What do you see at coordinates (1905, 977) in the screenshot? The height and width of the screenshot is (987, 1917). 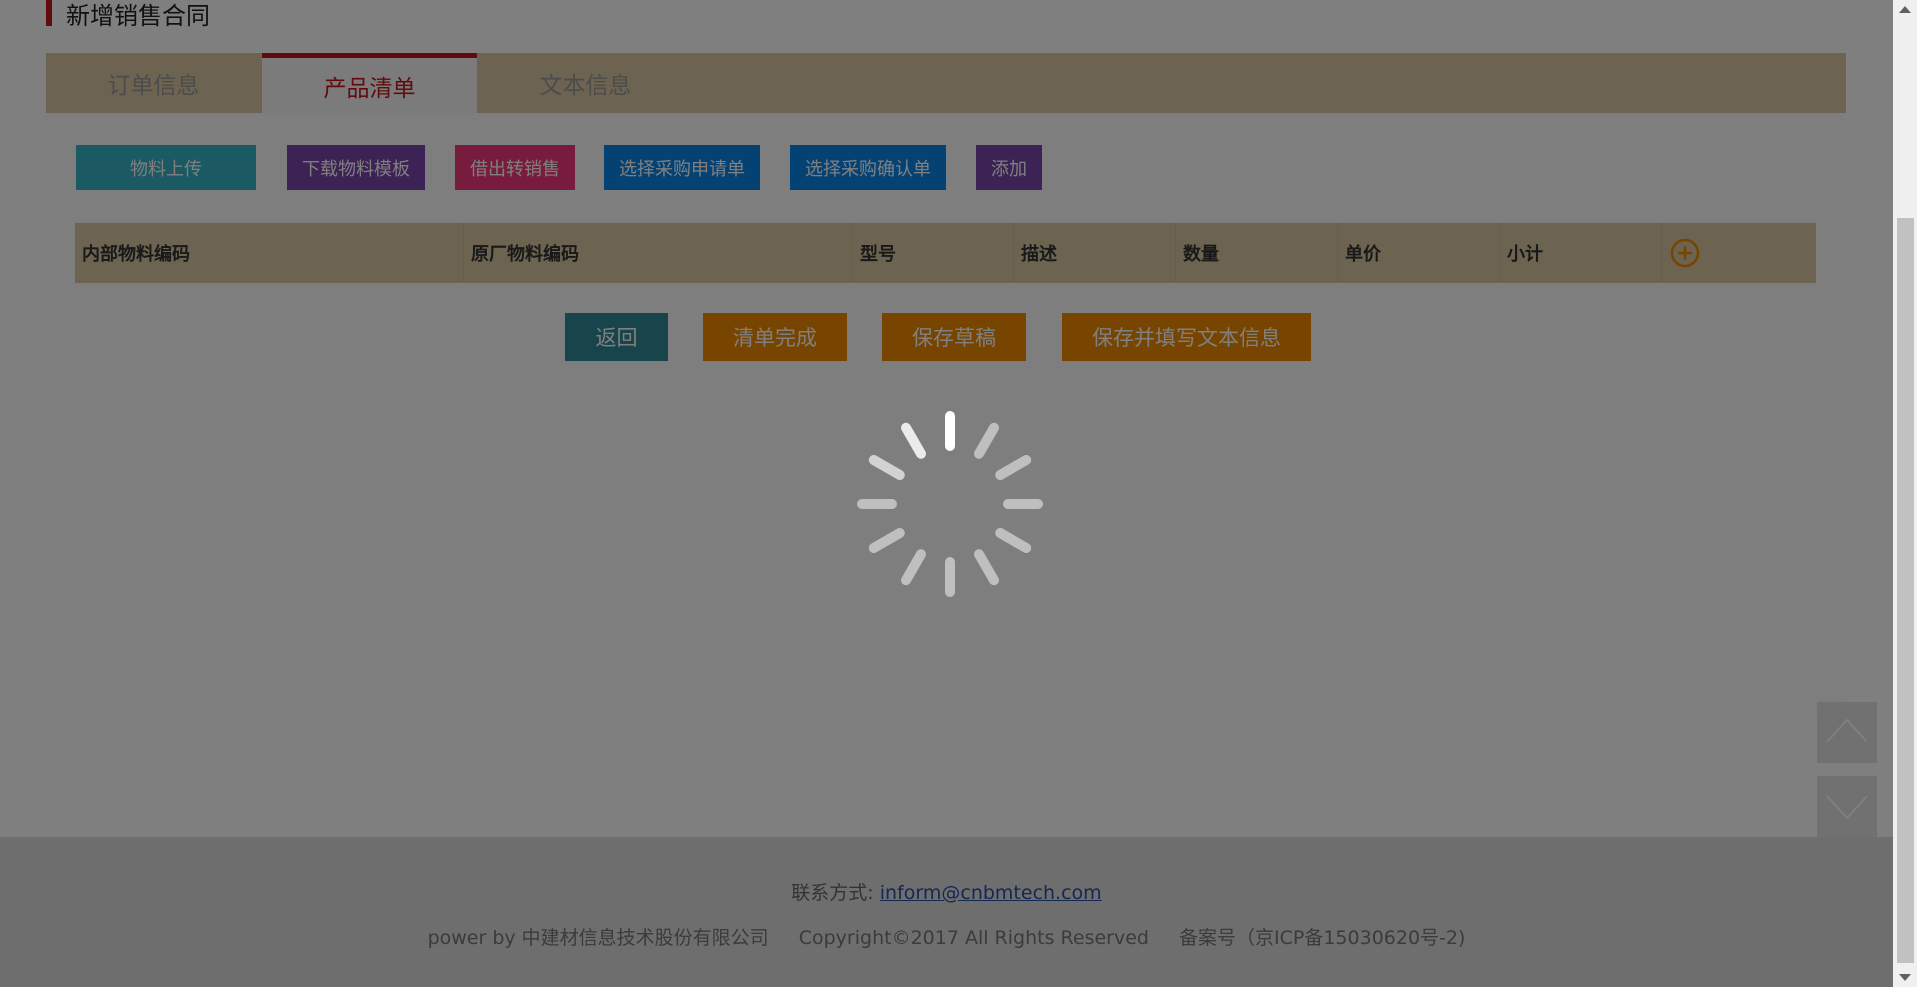 I see `scroll-down-arrow-icon` at bounding box center [1905, 977].